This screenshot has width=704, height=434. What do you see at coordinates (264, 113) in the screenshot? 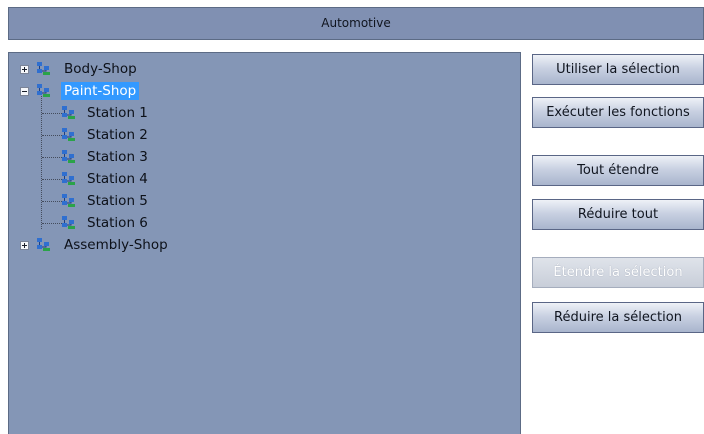
I see `tree-node-station: Station 1` at bounding box center [264, 113].